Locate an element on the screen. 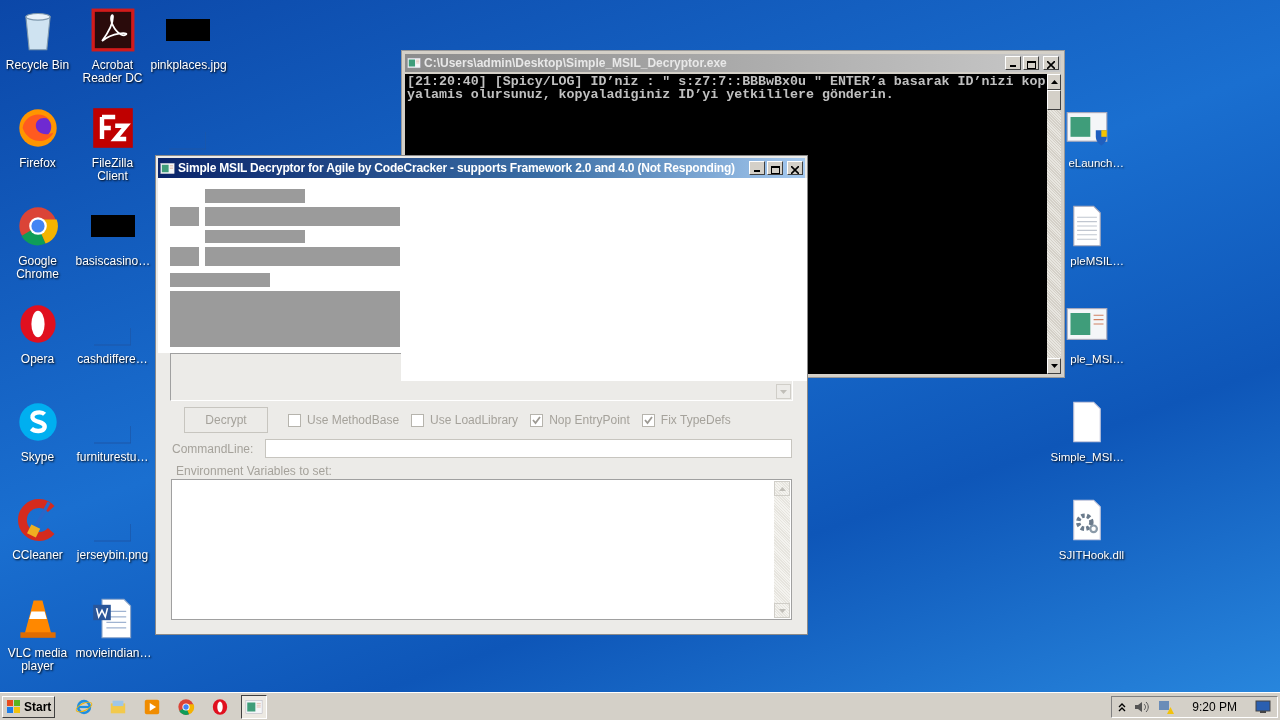  commandline-label: CommandLine: is located at coordinates (213, 449).